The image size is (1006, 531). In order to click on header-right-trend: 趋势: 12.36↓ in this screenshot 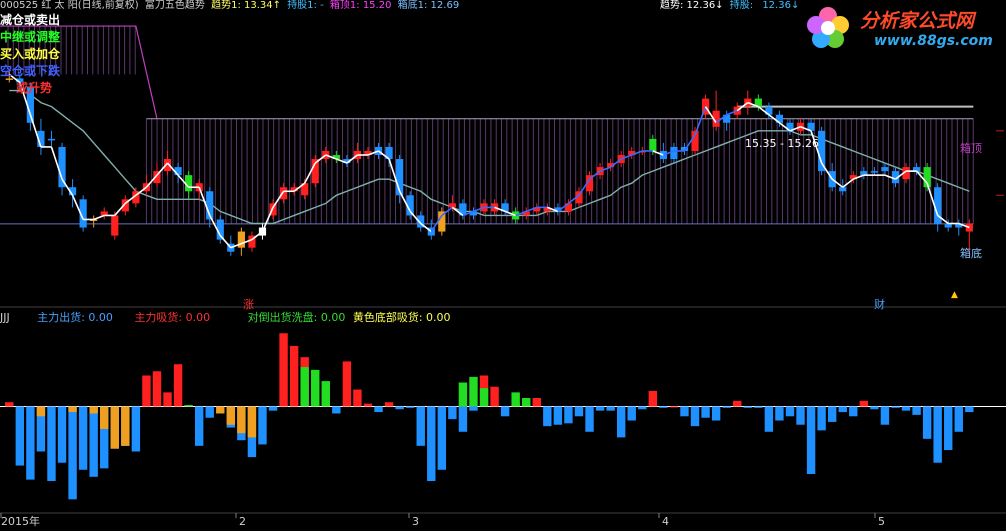, I will do `click(692, 5)`.